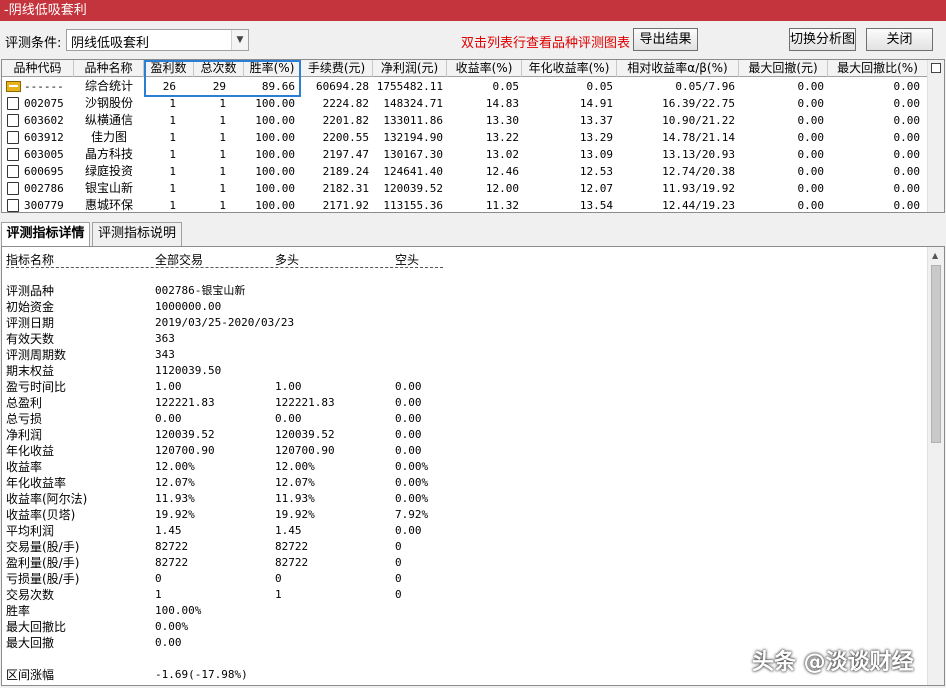 The width and height of the screenshot is (946, 688). Describe the element at coordinates (936, 354) in the screenshot. I see `scrollbar-thumb` at that location.